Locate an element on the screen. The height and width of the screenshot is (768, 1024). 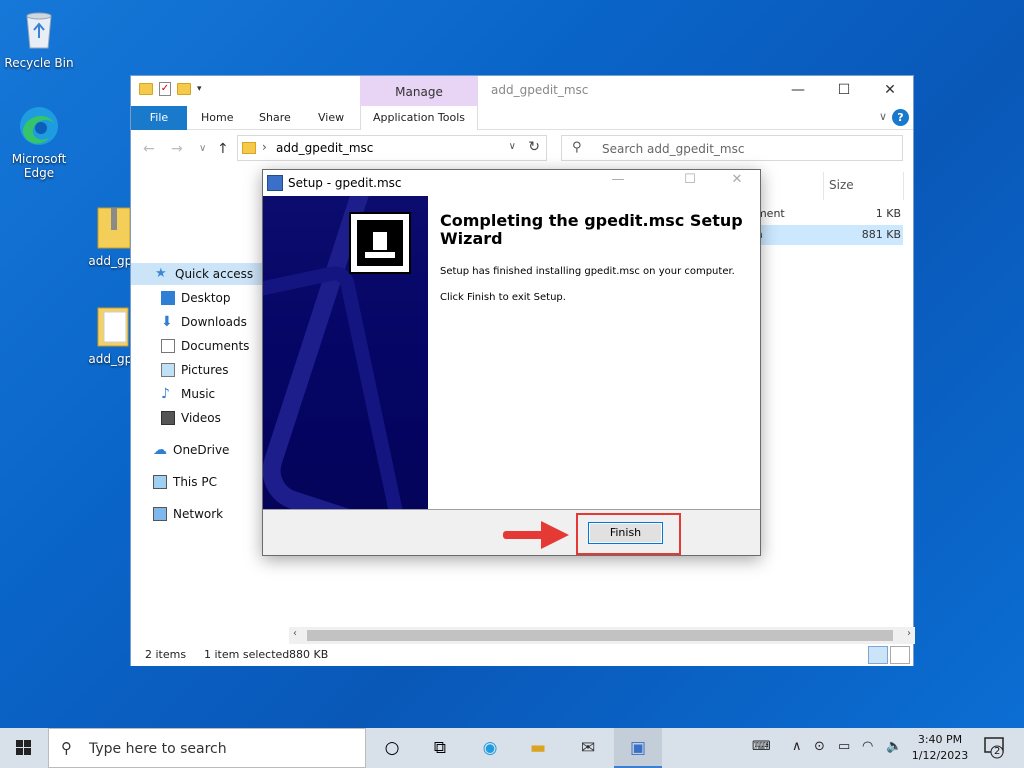
scroll-left-icon: ‹ is located at coordinates (295, 633).